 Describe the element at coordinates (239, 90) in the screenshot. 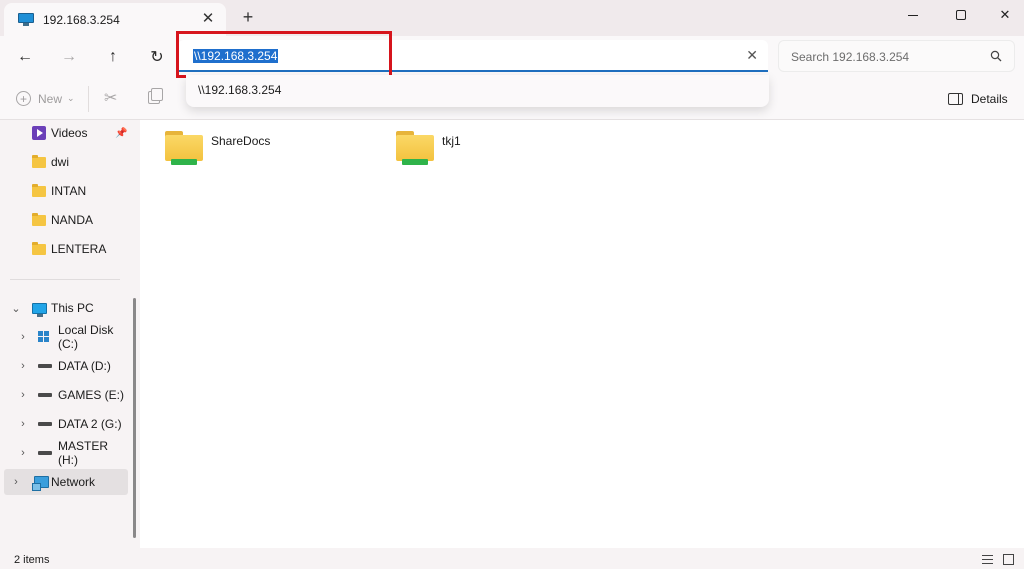

I see `suggestion-item: \\192.168.3.254` at that location.